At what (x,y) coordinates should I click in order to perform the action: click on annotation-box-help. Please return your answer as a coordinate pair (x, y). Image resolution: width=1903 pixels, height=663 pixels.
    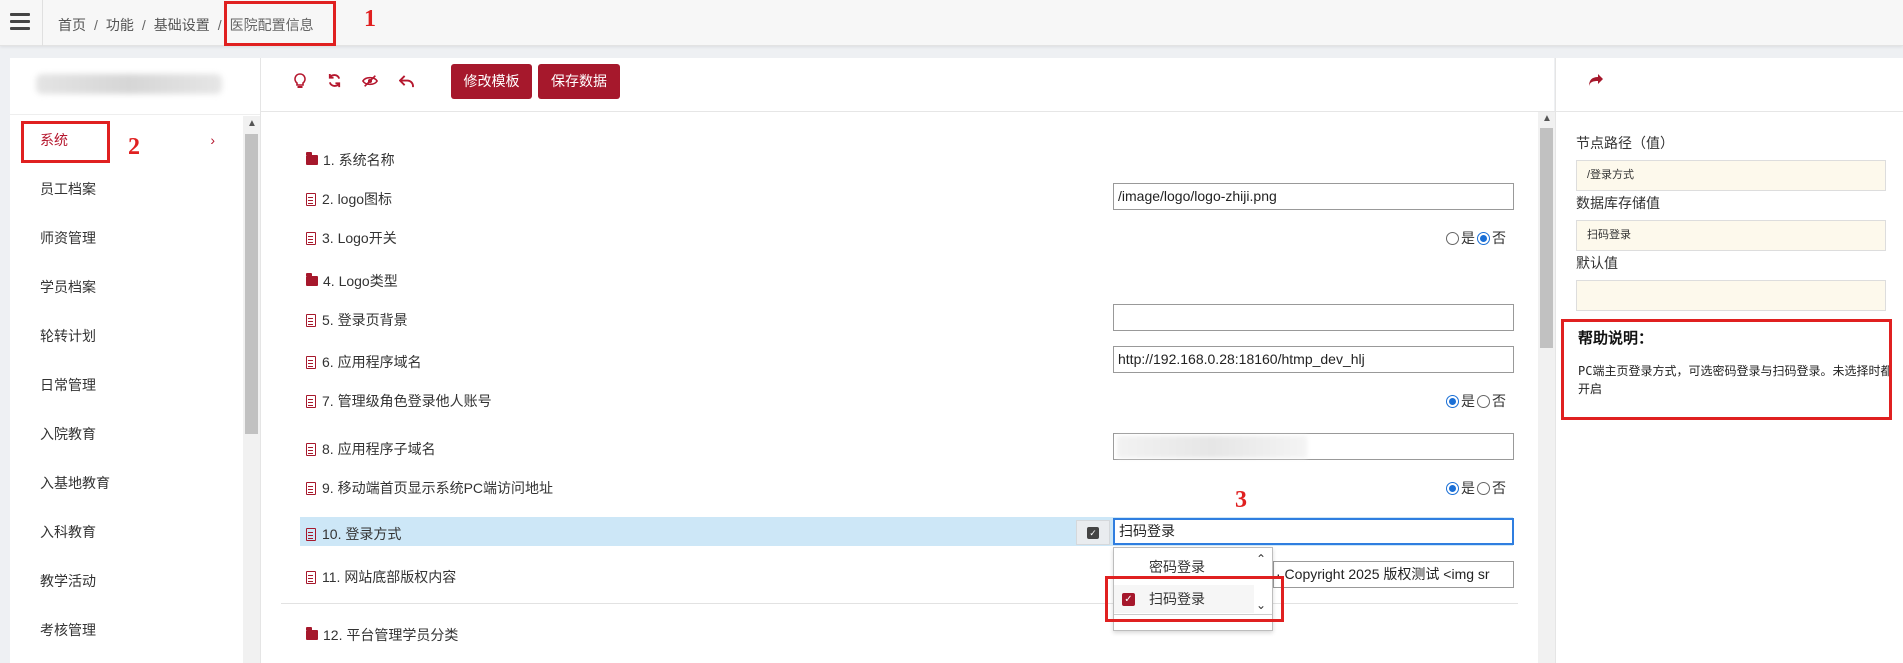
    Looking at the image, I should click on (1726, 369).